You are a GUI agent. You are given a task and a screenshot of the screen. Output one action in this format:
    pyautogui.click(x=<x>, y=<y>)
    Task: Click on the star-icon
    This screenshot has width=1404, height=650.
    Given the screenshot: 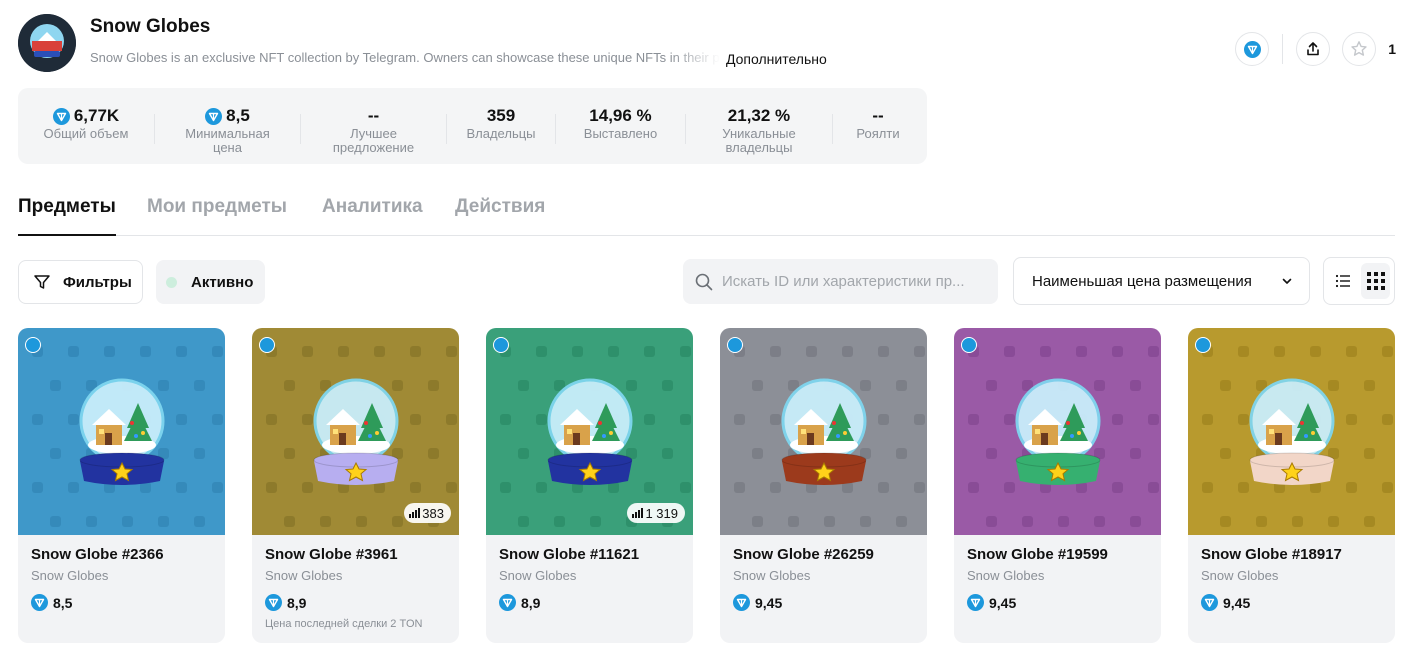 What is the action you would take?
    pyautogui.click(x=1359, y=48)
    